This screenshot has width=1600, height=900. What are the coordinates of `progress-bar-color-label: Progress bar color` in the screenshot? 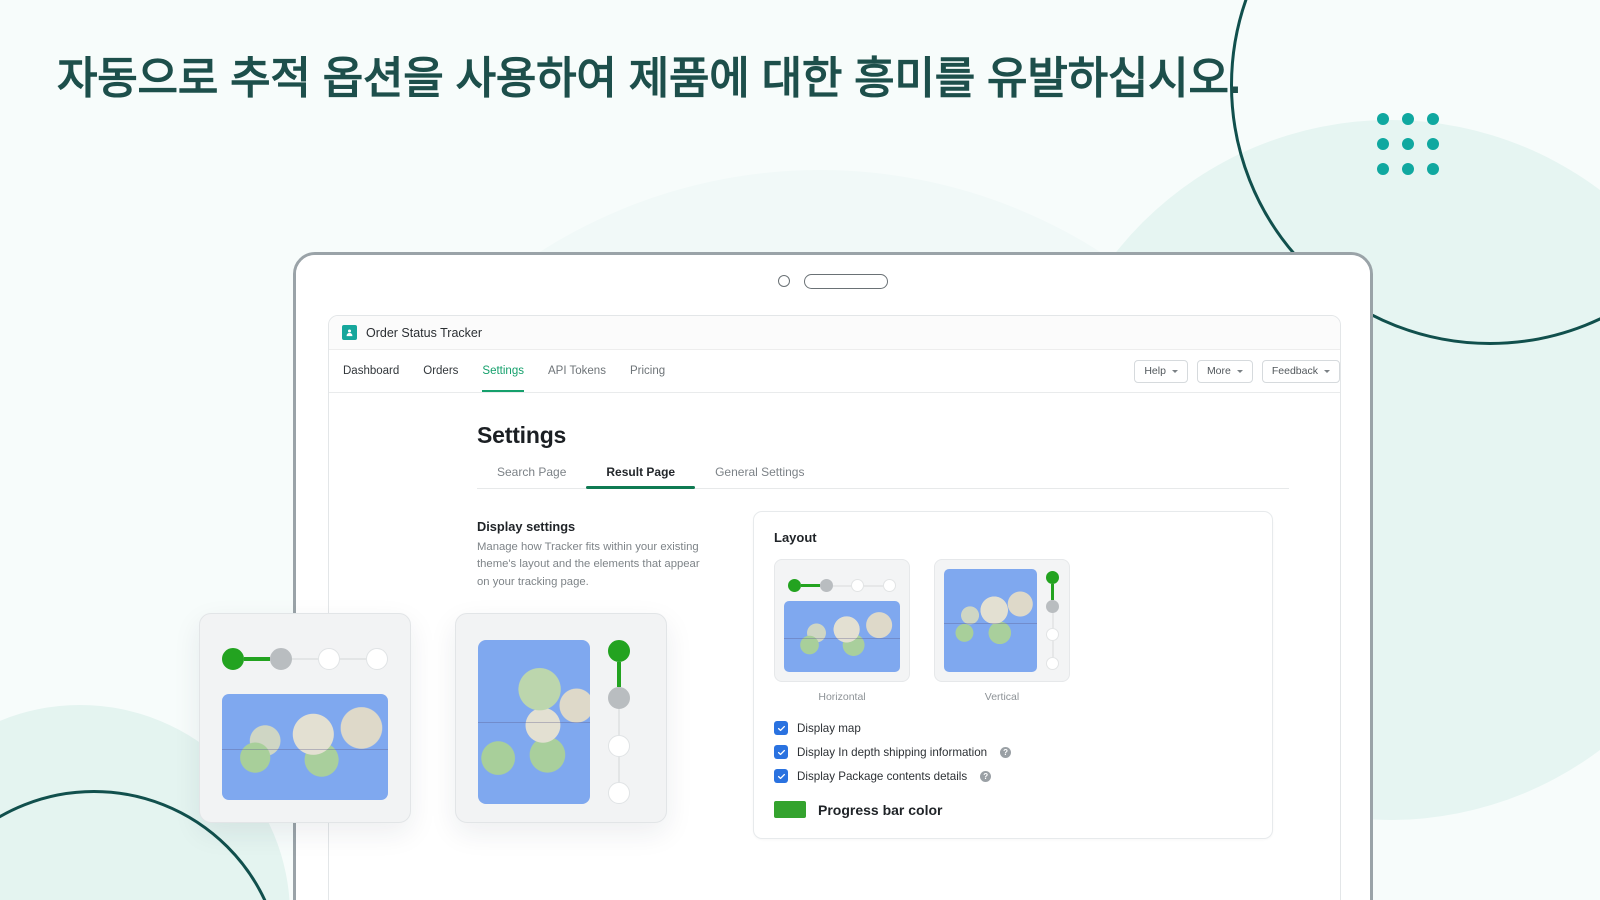 It's located at (880, 809).